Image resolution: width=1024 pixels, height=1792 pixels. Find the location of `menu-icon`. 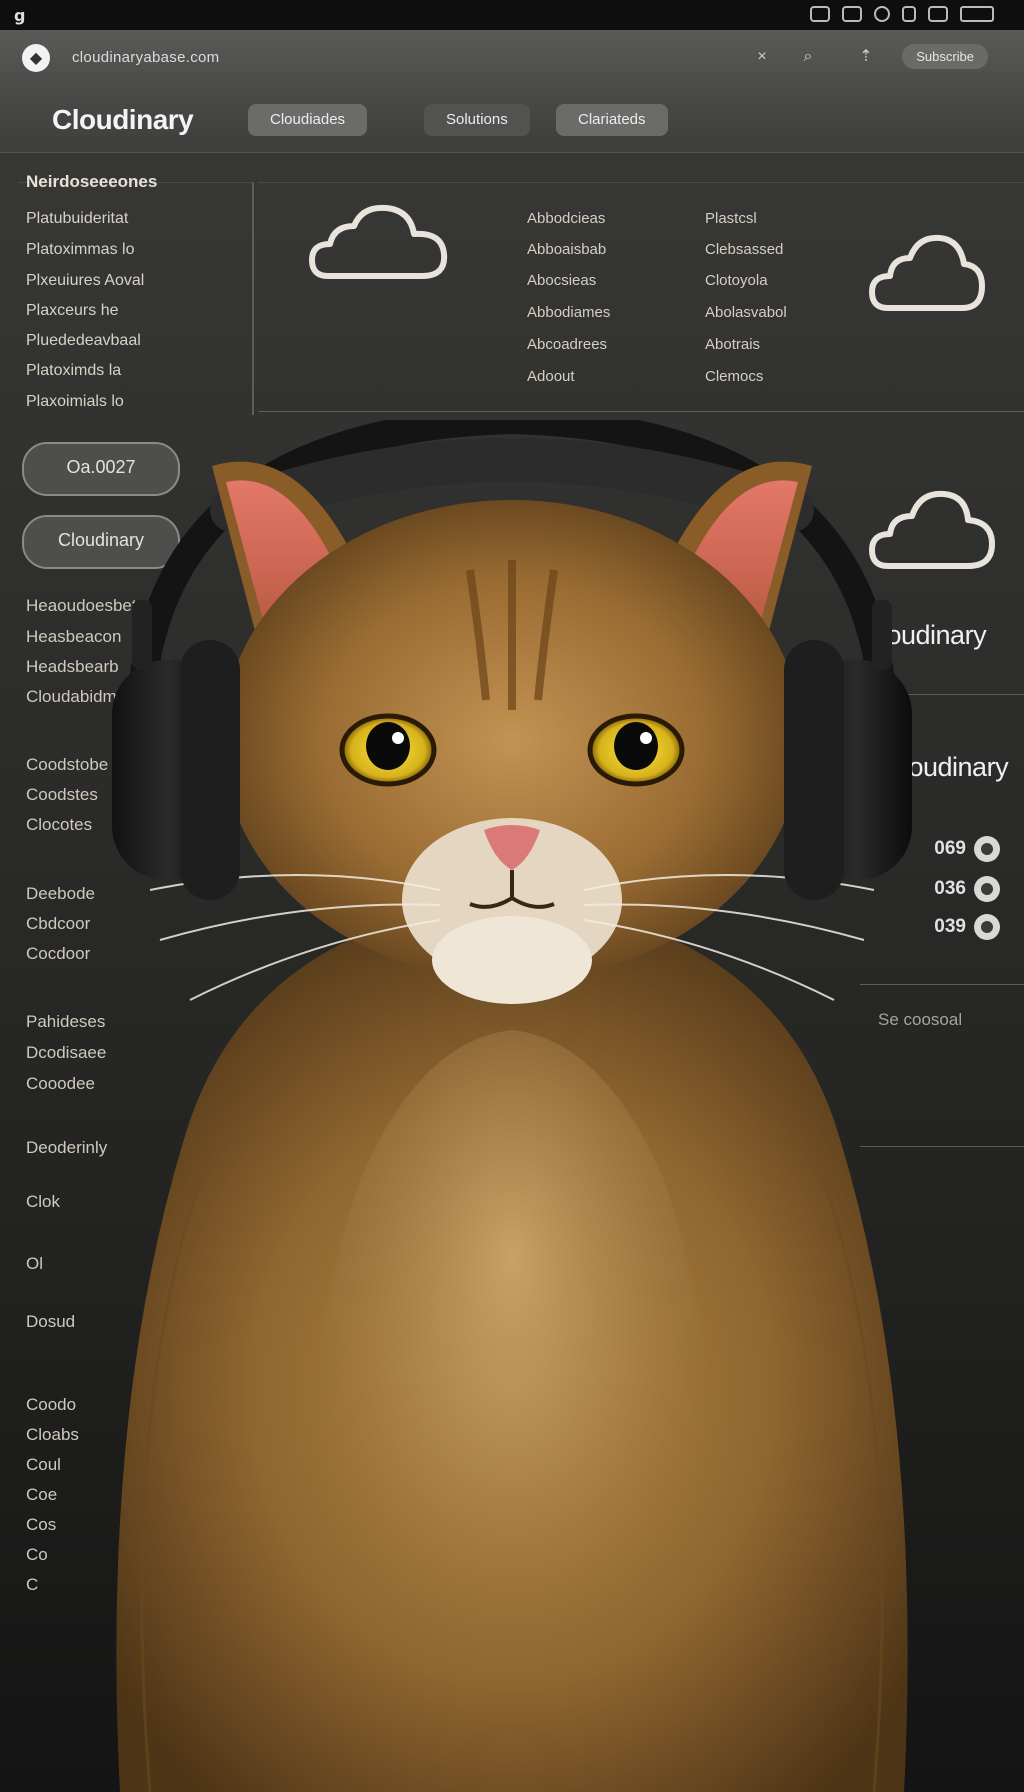

menu-icon is located at coordinates (938, 14).